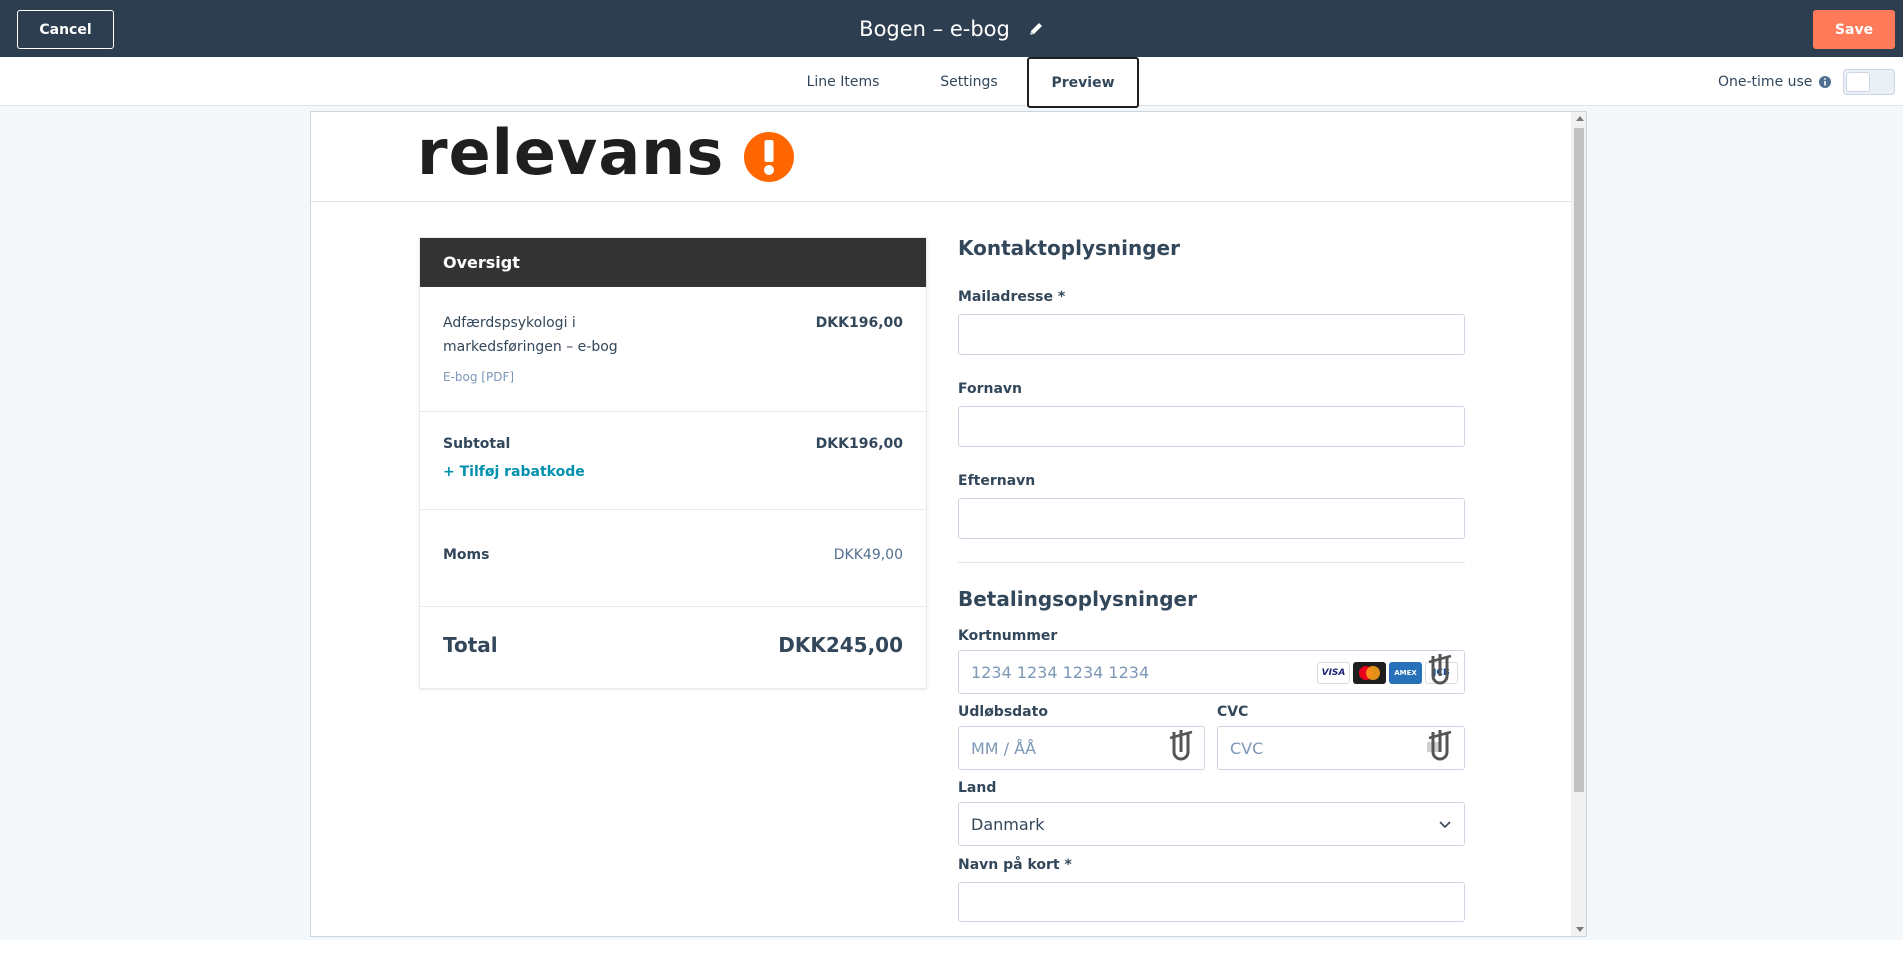  I want to click on firstname-field, so click(1211, 426).